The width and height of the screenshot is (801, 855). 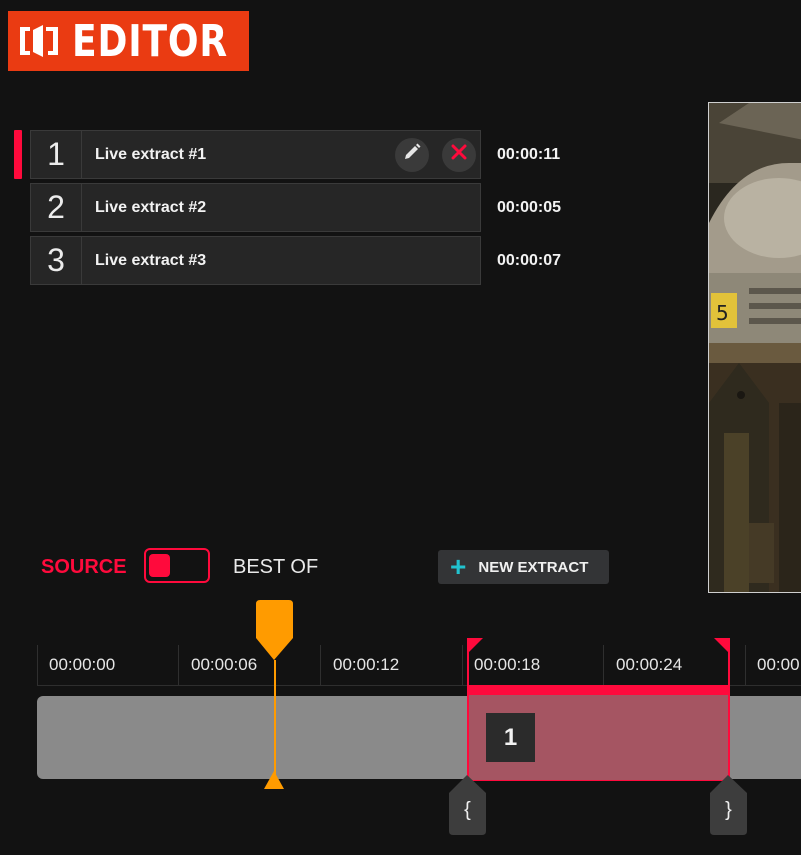 I want to click on extract-index: 1, so click(x=56, y=154).